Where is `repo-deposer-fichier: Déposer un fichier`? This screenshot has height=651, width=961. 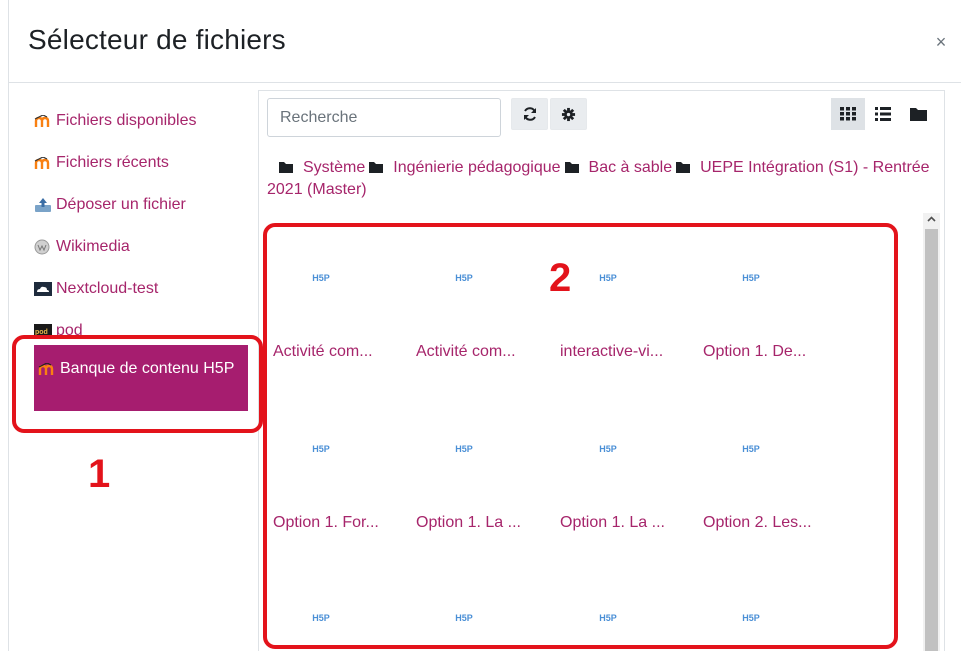
repo-deposer-fichier: Déposer un fichier is located at coordinates (141, 205).